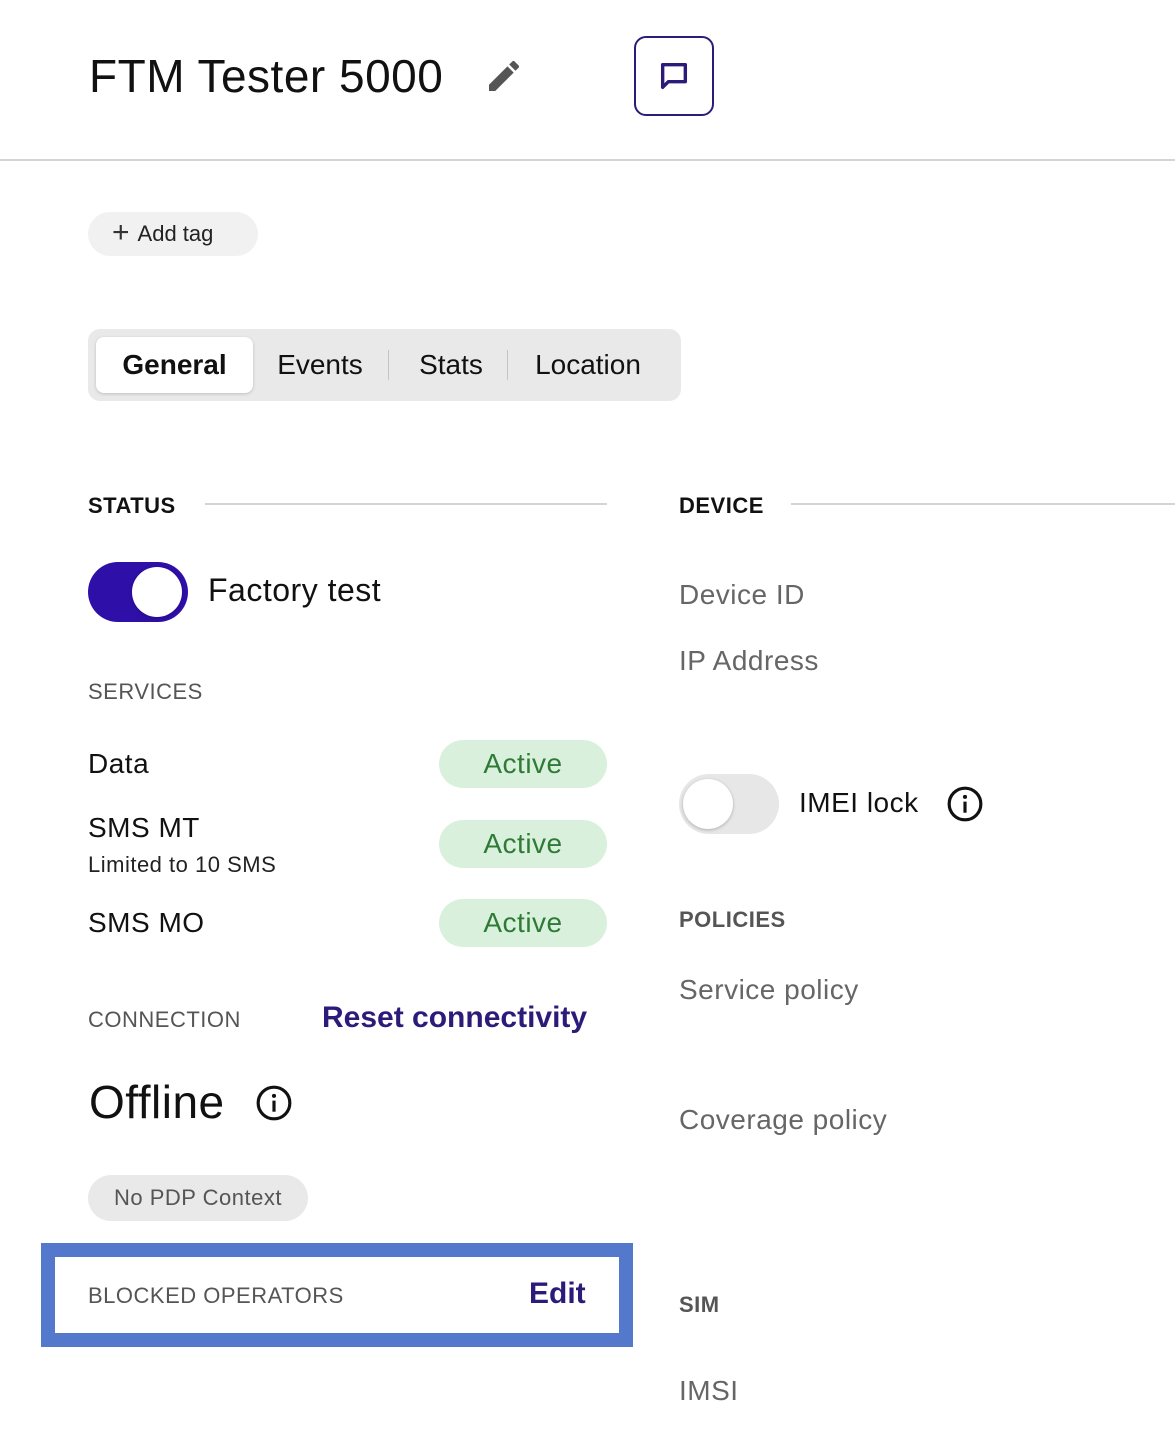 The height and width of the screenshot is (1432, 1175). Describe the element at coordinates (732, 919) in the screenshot. I see `policies-heading: POLICIES` at that location.